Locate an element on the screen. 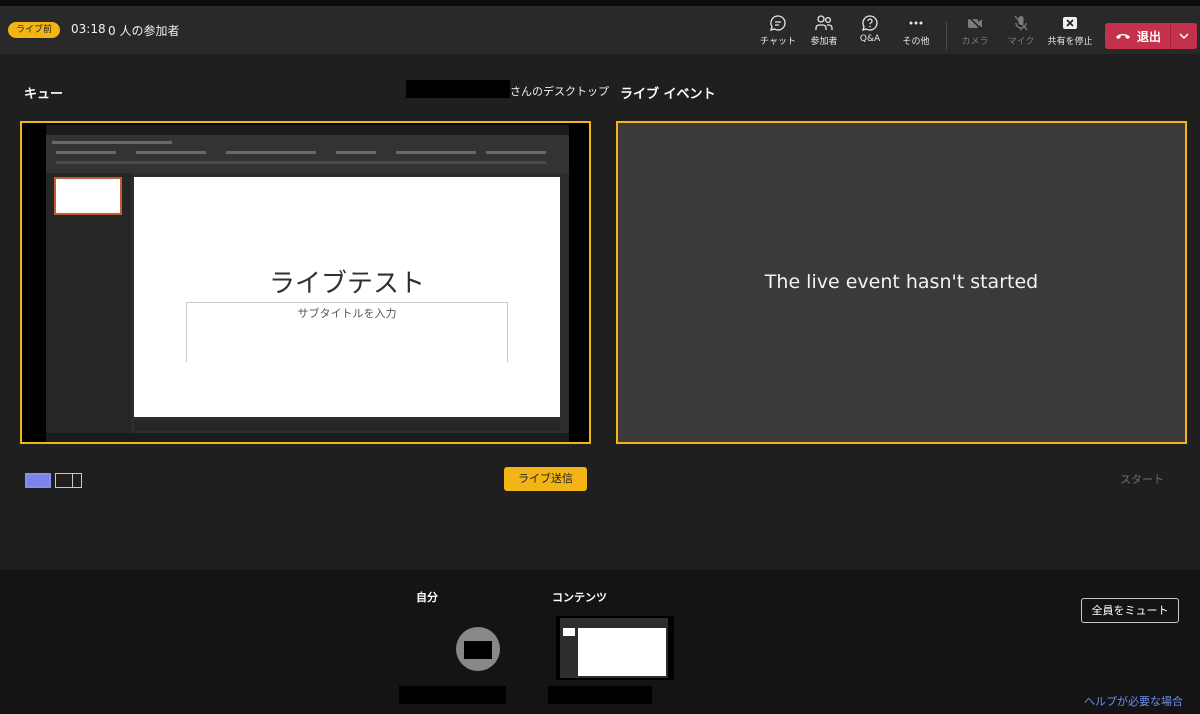 Image resolution: width=1200 pixels, height=714 pixels. split-layout-button is located at coordinates (68, 480).